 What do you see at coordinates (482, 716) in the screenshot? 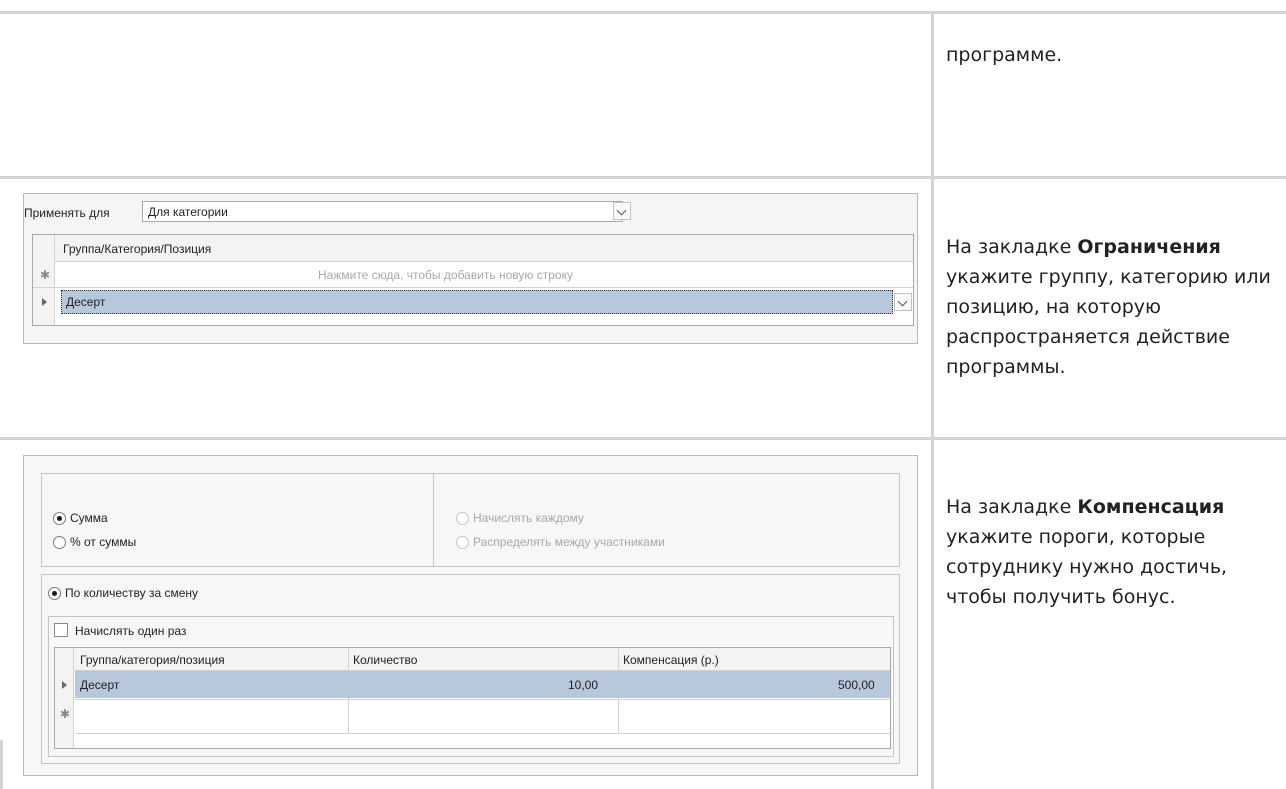
I see `new-row` at bounding box center [482, 716].